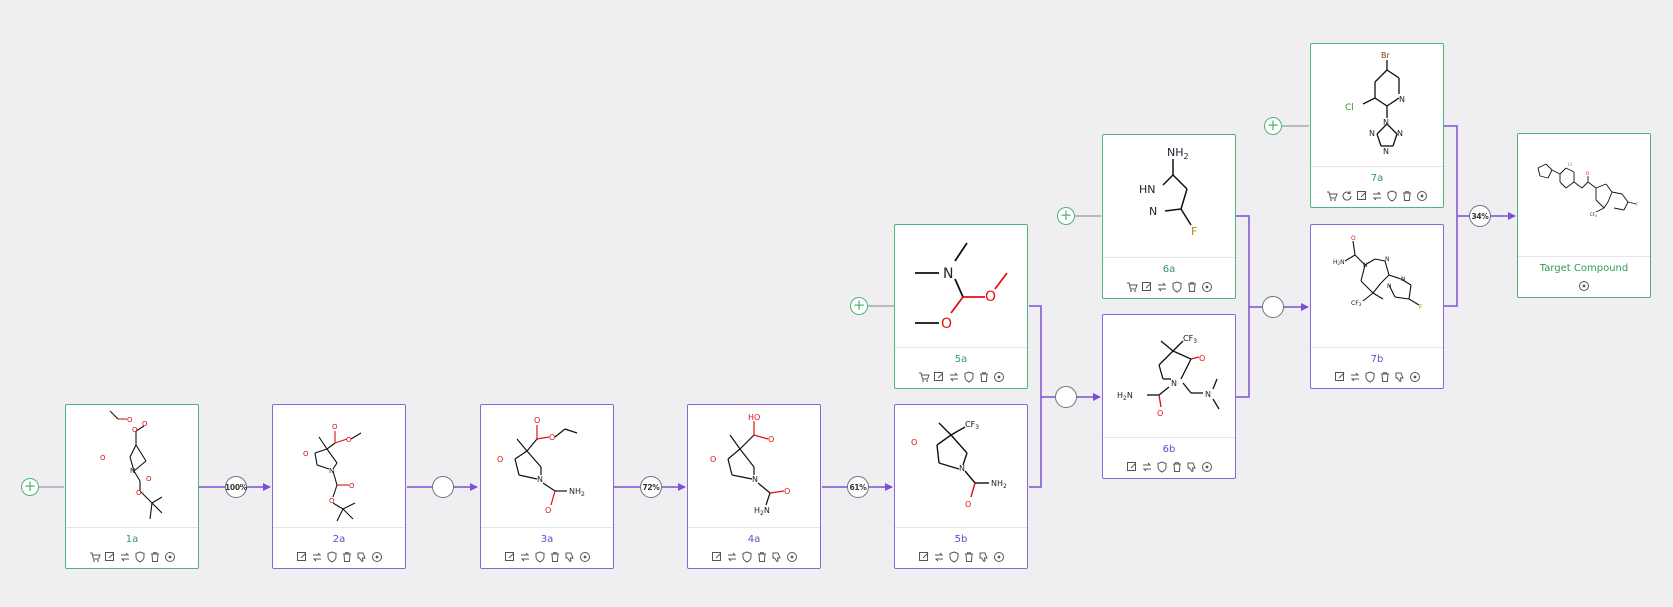 The image size is (1673, 607). Describe the element at coordinates (961, 486) in the screenshot. I see `node-card-5b: O O N NH2 CF3 5b` at that location.